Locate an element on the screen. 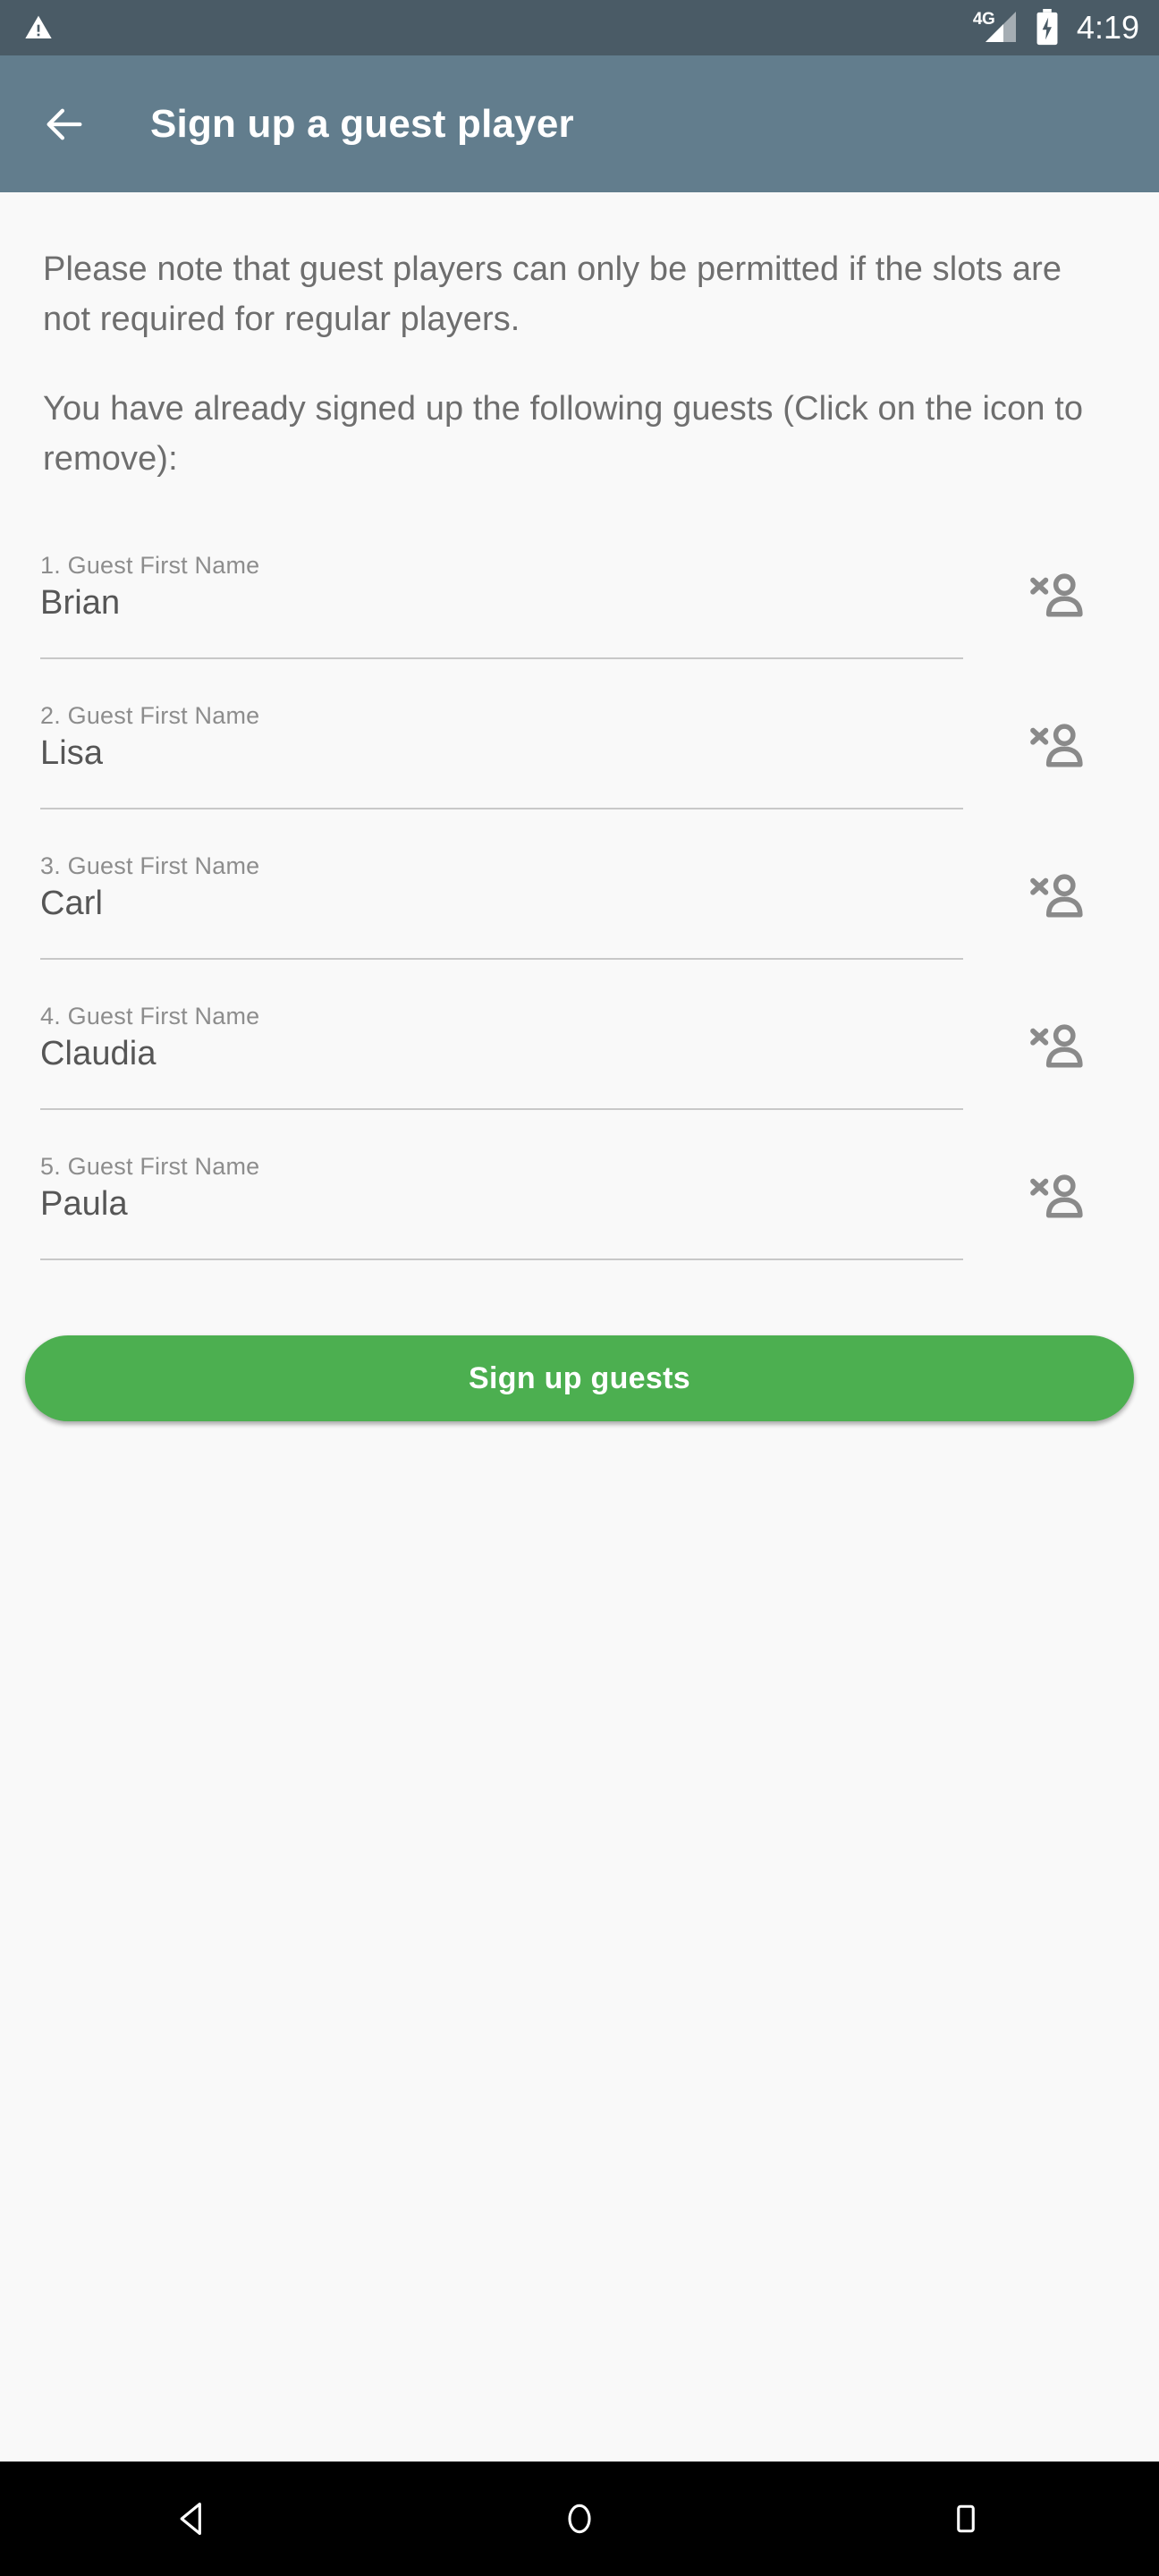 The height and width of the screenshot is (2576, 1159). guest-label: 2. Guest First Name is located at coordinates (150, 715).